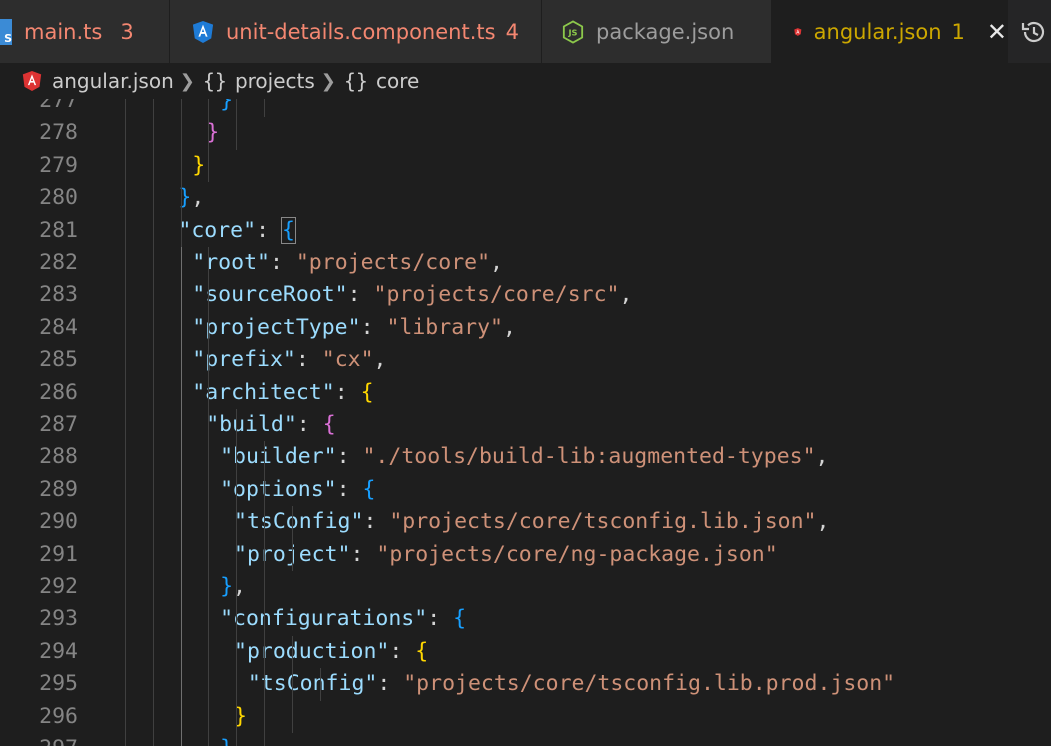  Describe the element at coordinates (525, 198) in the screenshot. I see `code-line: 280},` at that location.